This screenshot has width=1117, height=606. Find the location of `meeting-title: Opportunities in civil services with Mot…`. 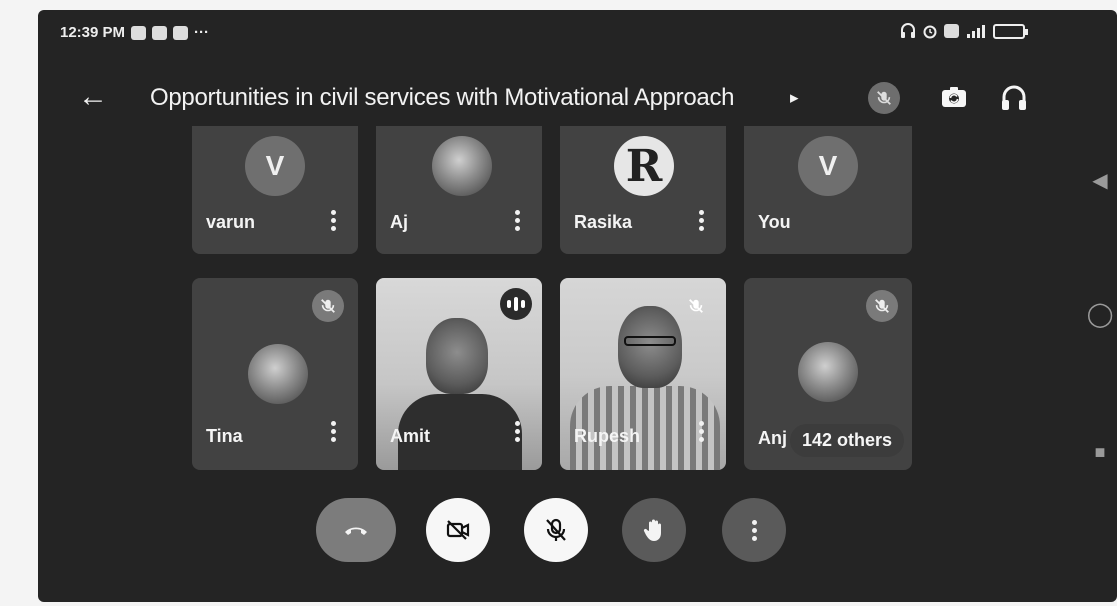

meeting-title: Opportunities in civil services with Mot… is located at coordinates (442, 98).